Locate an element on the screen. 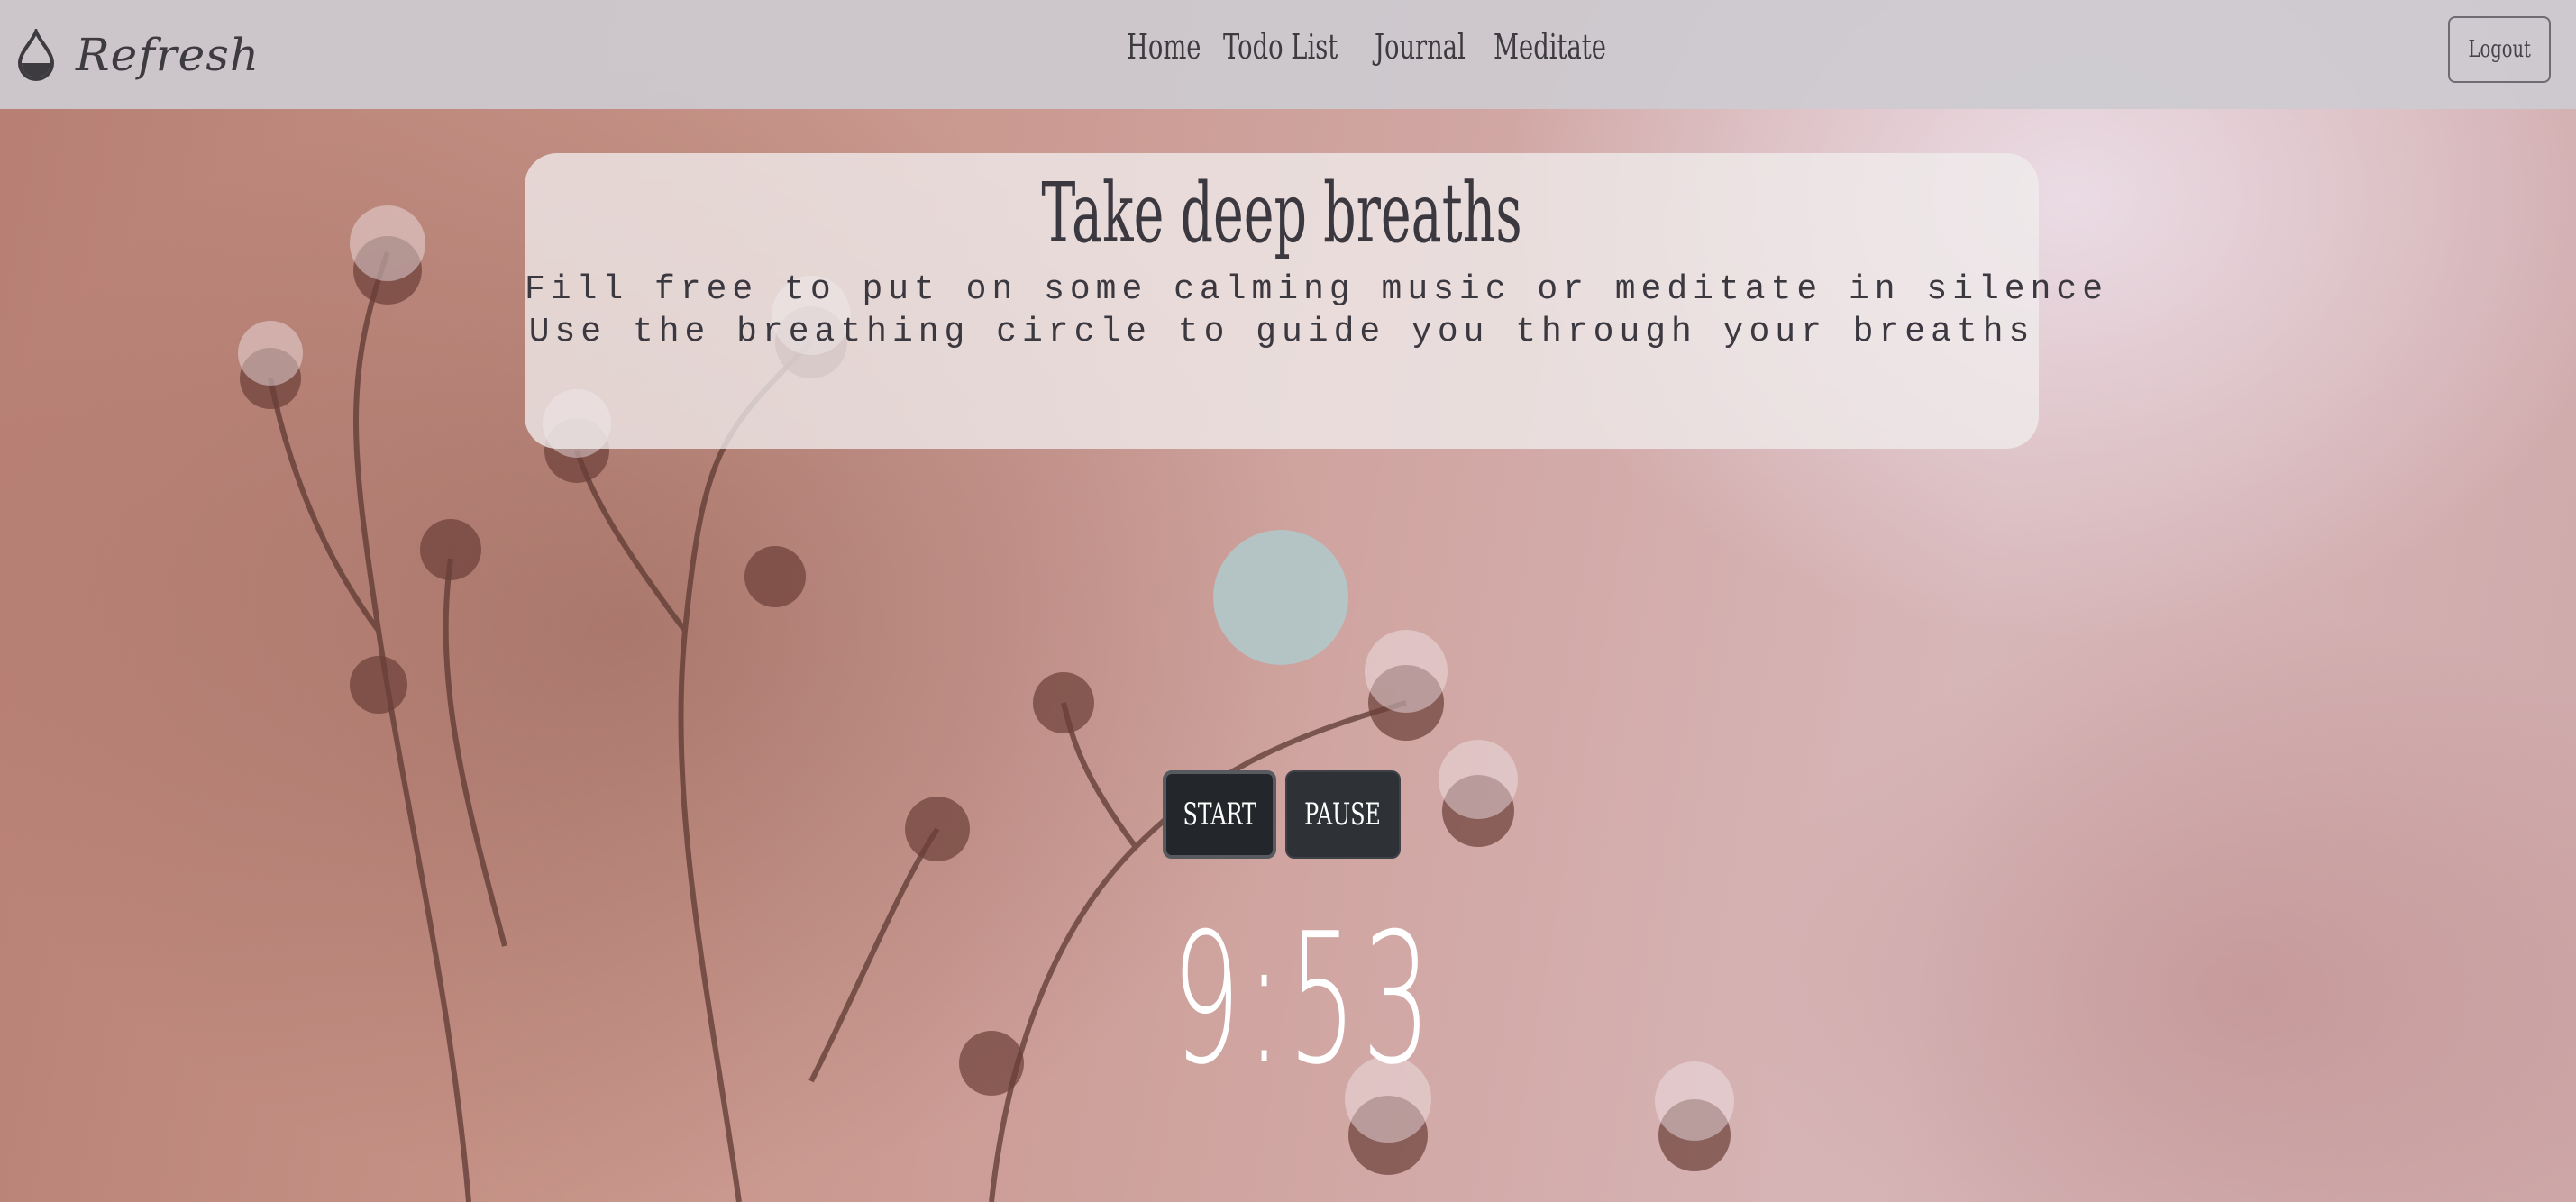 This screenshot has width=2576, height=1202. start-label: START is located at coordinates (1219, 815).